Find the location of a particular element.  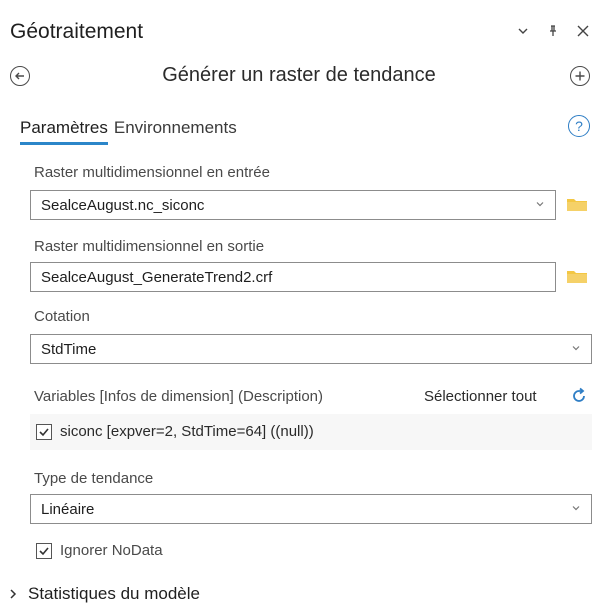

output-raster-field: SealceAugust_GenerateTrend2.crf is located at coordinates (293, 277).